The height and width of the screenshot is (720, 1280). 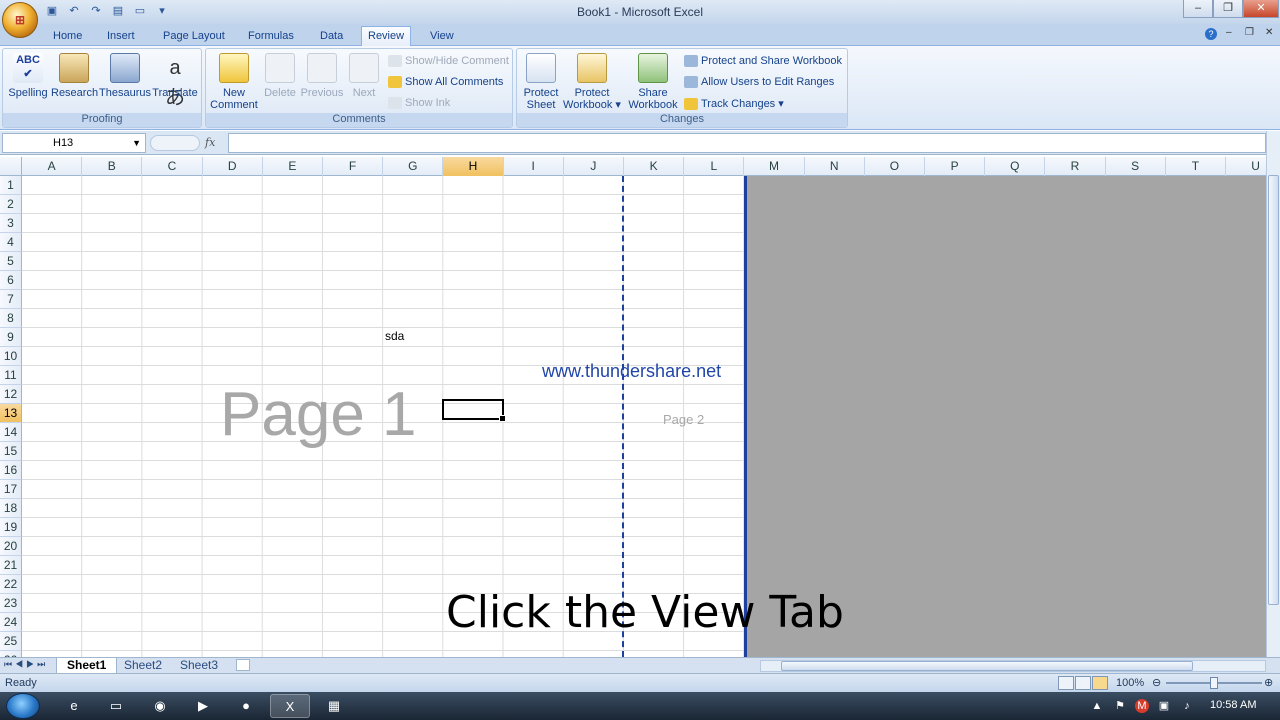 What do you see at coordinates (322, 76) in the screenshot?
I see `previous-comment-button: Previous` at bounding box center [322, 76].